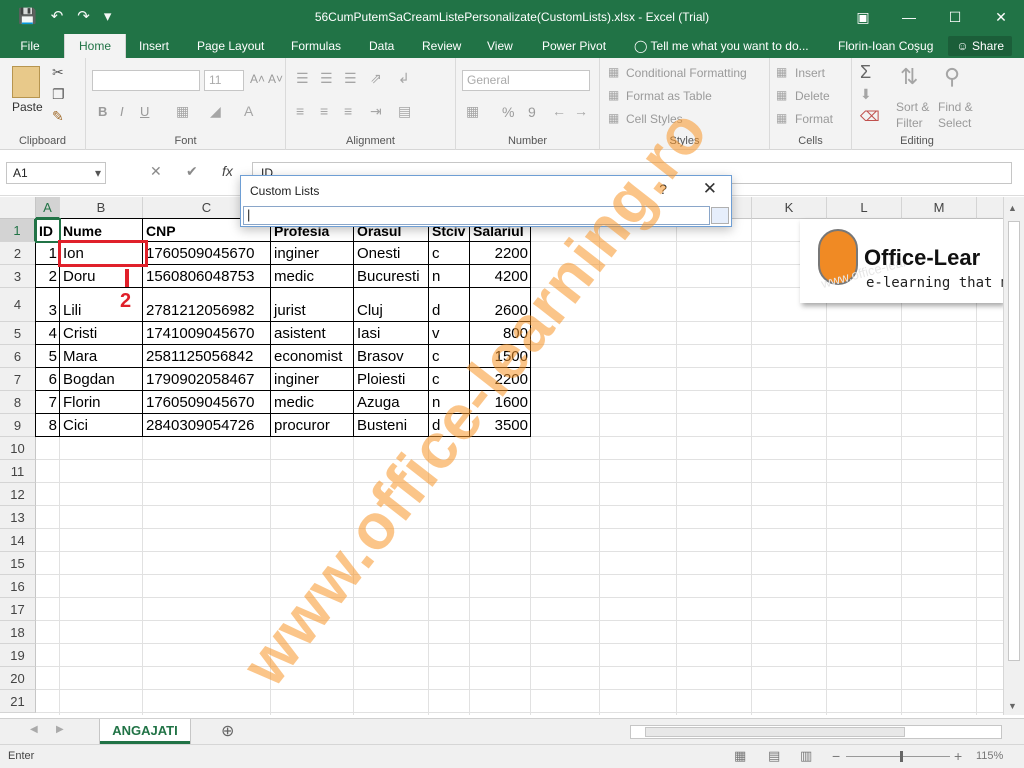  What do you see at coordinates (18, 701) in the screenshot?
I see `row-header-21: 21` at bounding box center [18, 701].